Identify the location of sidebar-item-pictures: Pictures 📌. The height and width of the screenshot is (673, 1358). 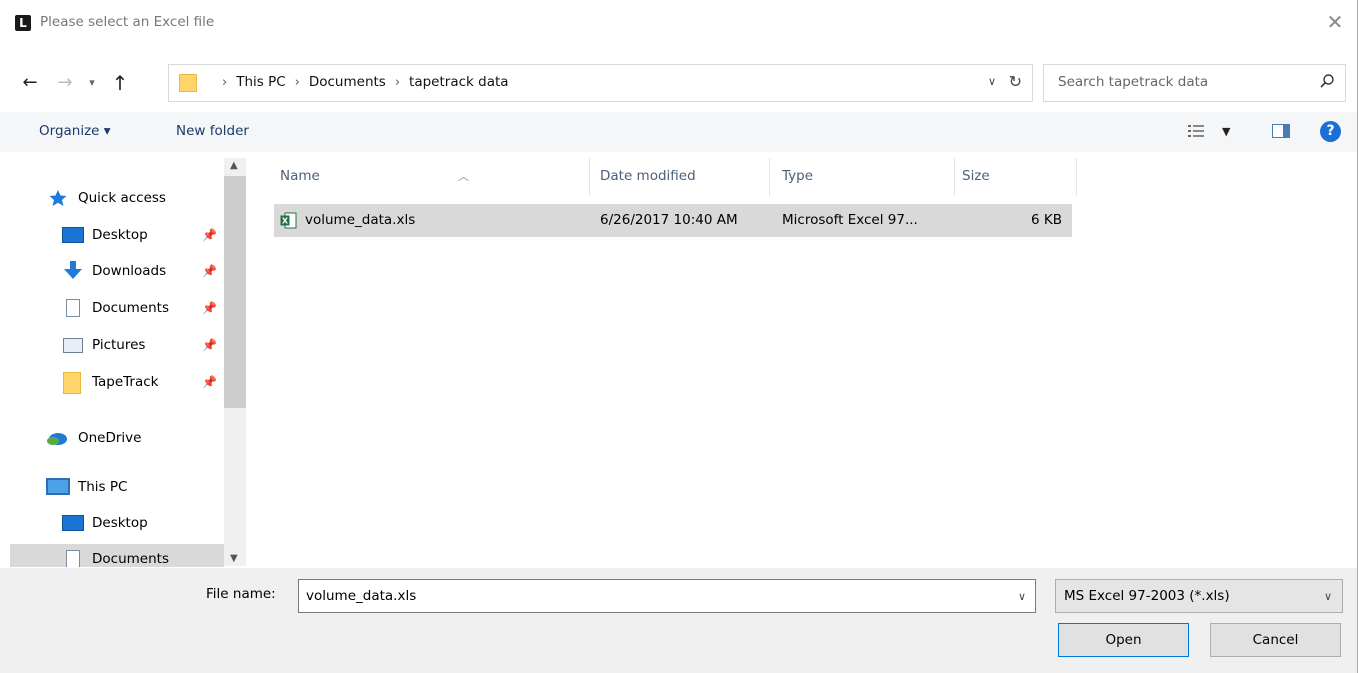
(117, 345).